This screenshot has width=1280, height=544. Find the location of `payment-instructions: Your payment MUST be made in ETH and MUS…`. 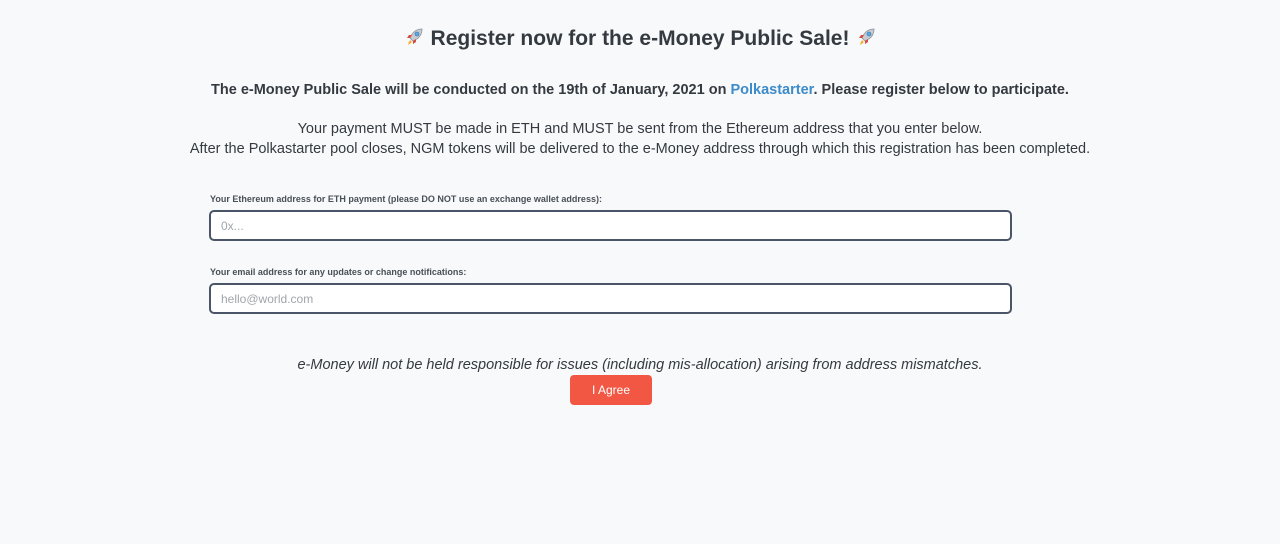

payment-instructions: Your payment MUST be made in ETH and MUS… is located at coordinates (640, 139).